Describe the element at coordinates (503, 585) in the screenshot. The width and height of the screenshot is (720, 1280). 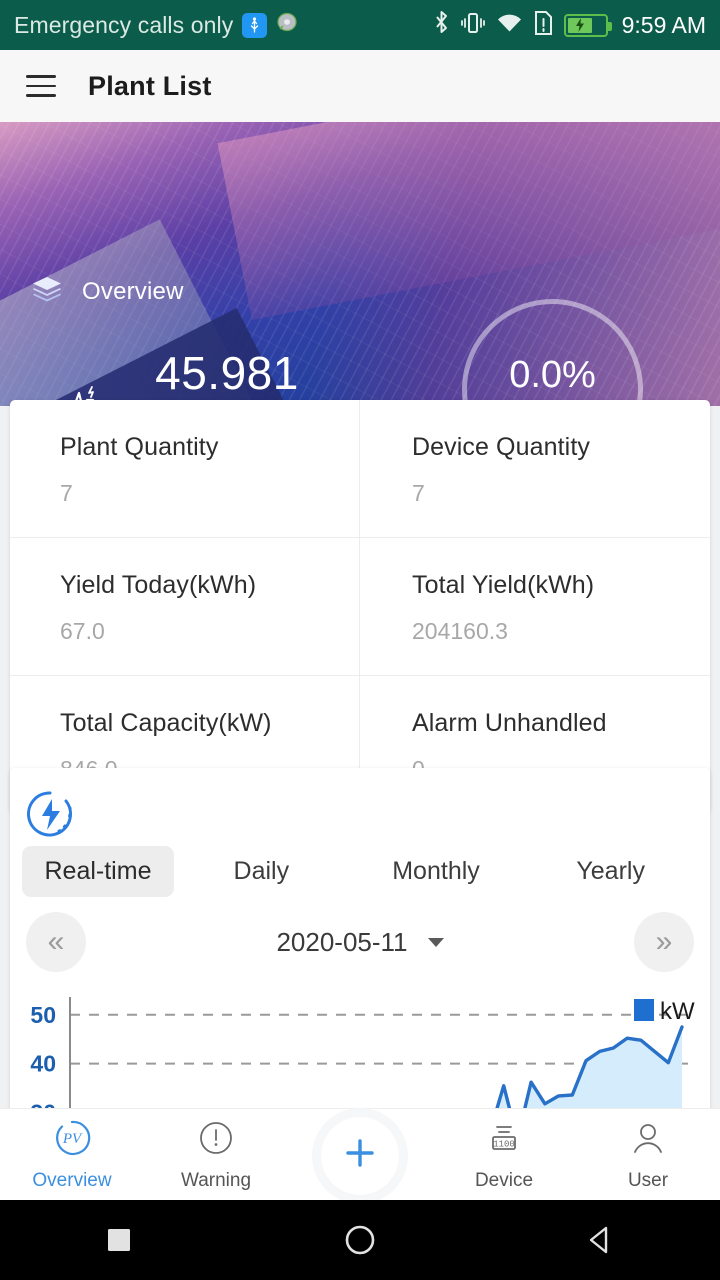
I see `stat-label: Total Yield(kWh)` at that location.